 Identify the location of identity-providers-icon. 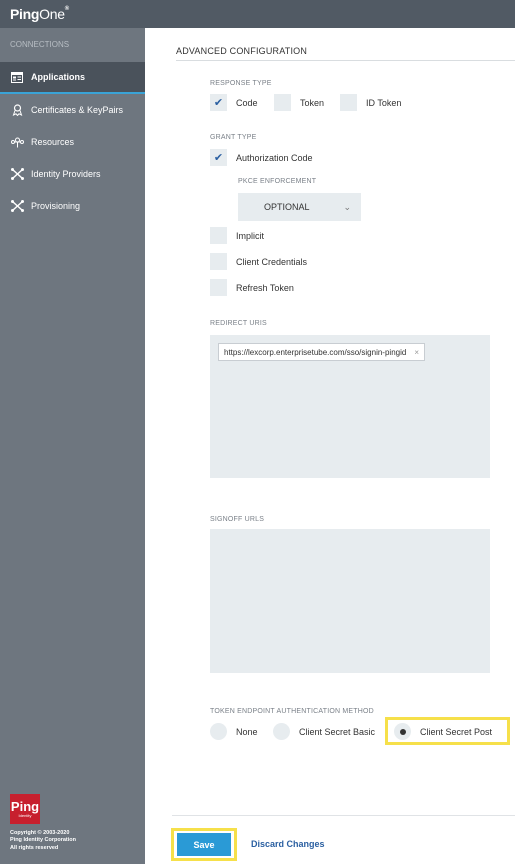
(17, 174).